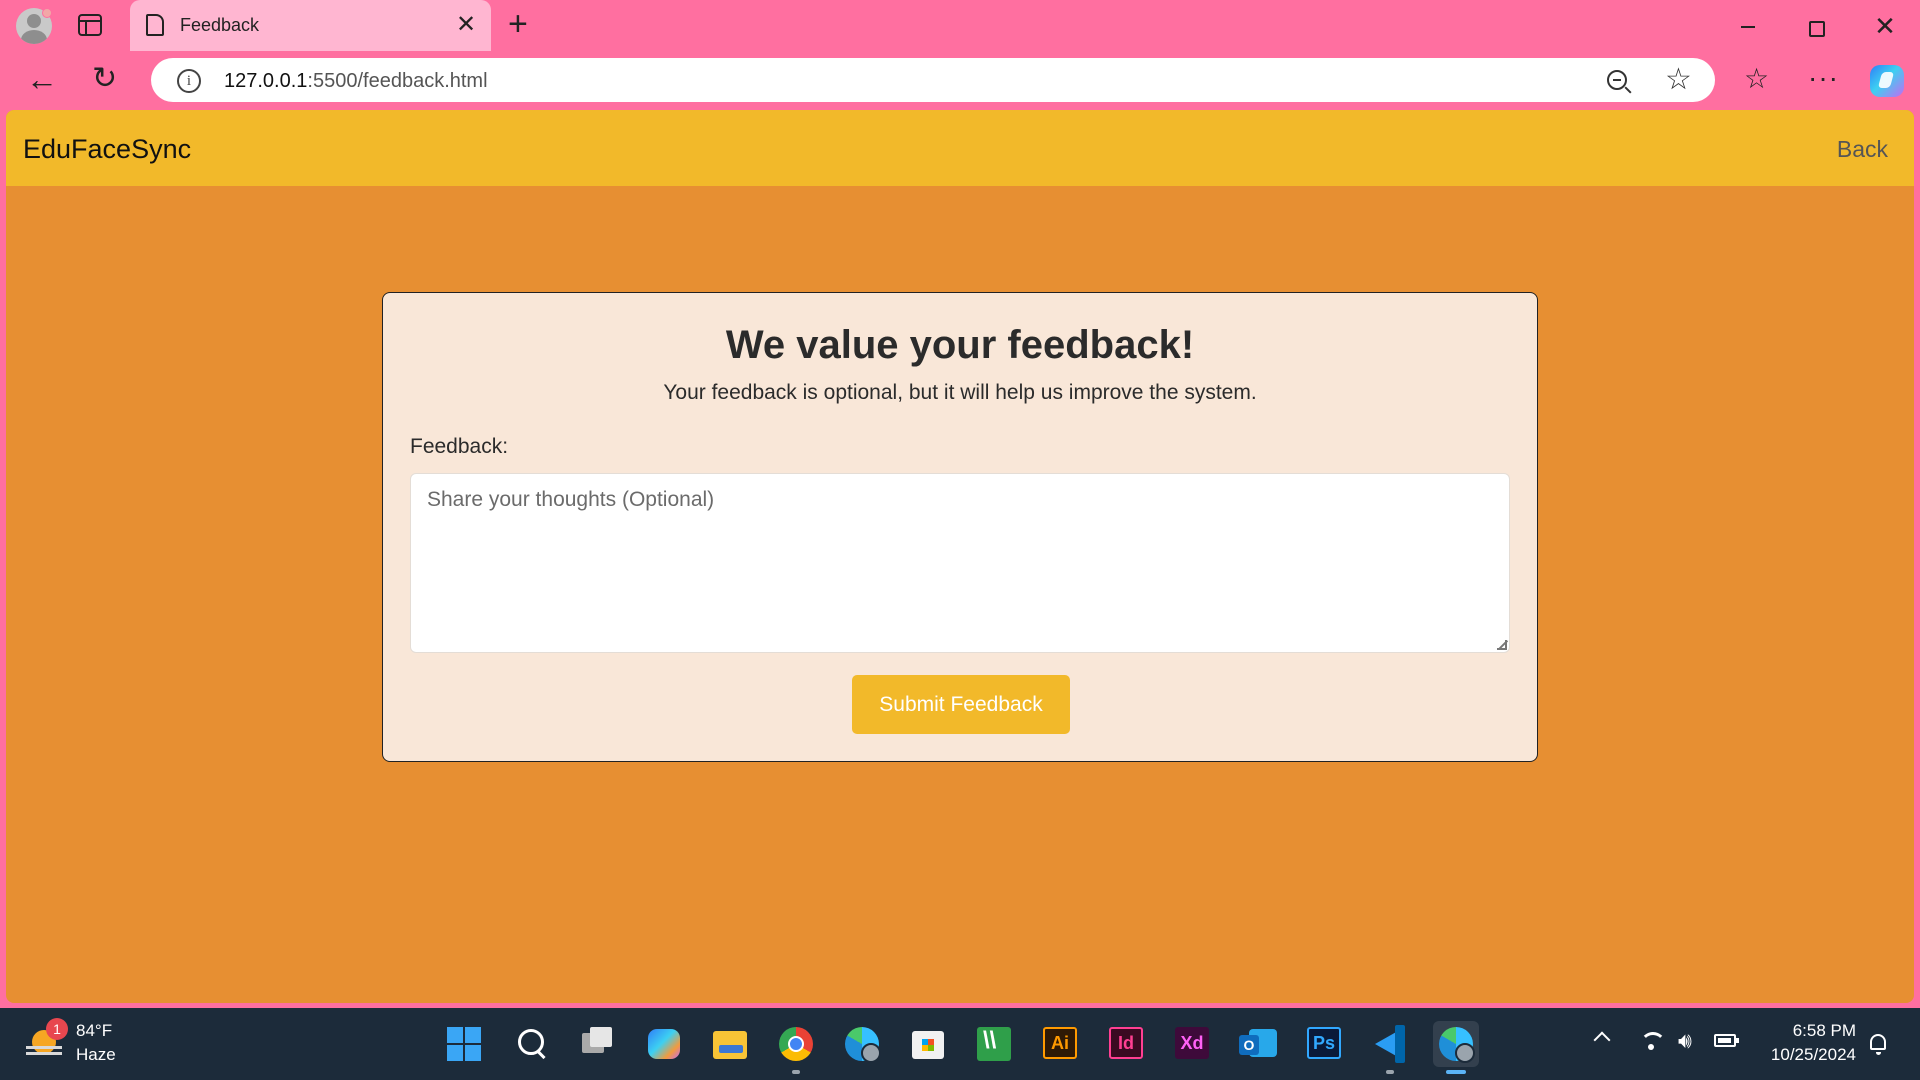 This screenshot has width=1920, height=1080. Describe the element at coordinates (1192, 1044) in the screenshot. I see `xd-icon: Xd` at that location.